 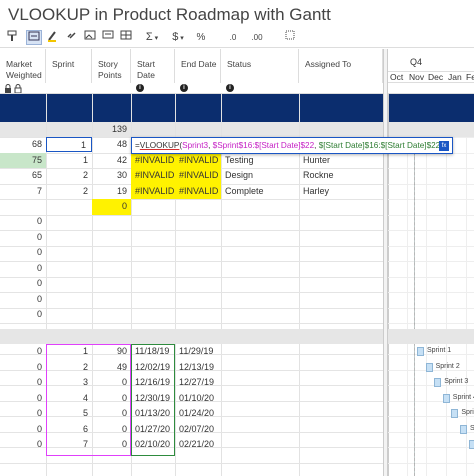 What do you see at coordinates (23, 207) in the screenshot?
I see `cell-market` at bounding box center [23, 207].